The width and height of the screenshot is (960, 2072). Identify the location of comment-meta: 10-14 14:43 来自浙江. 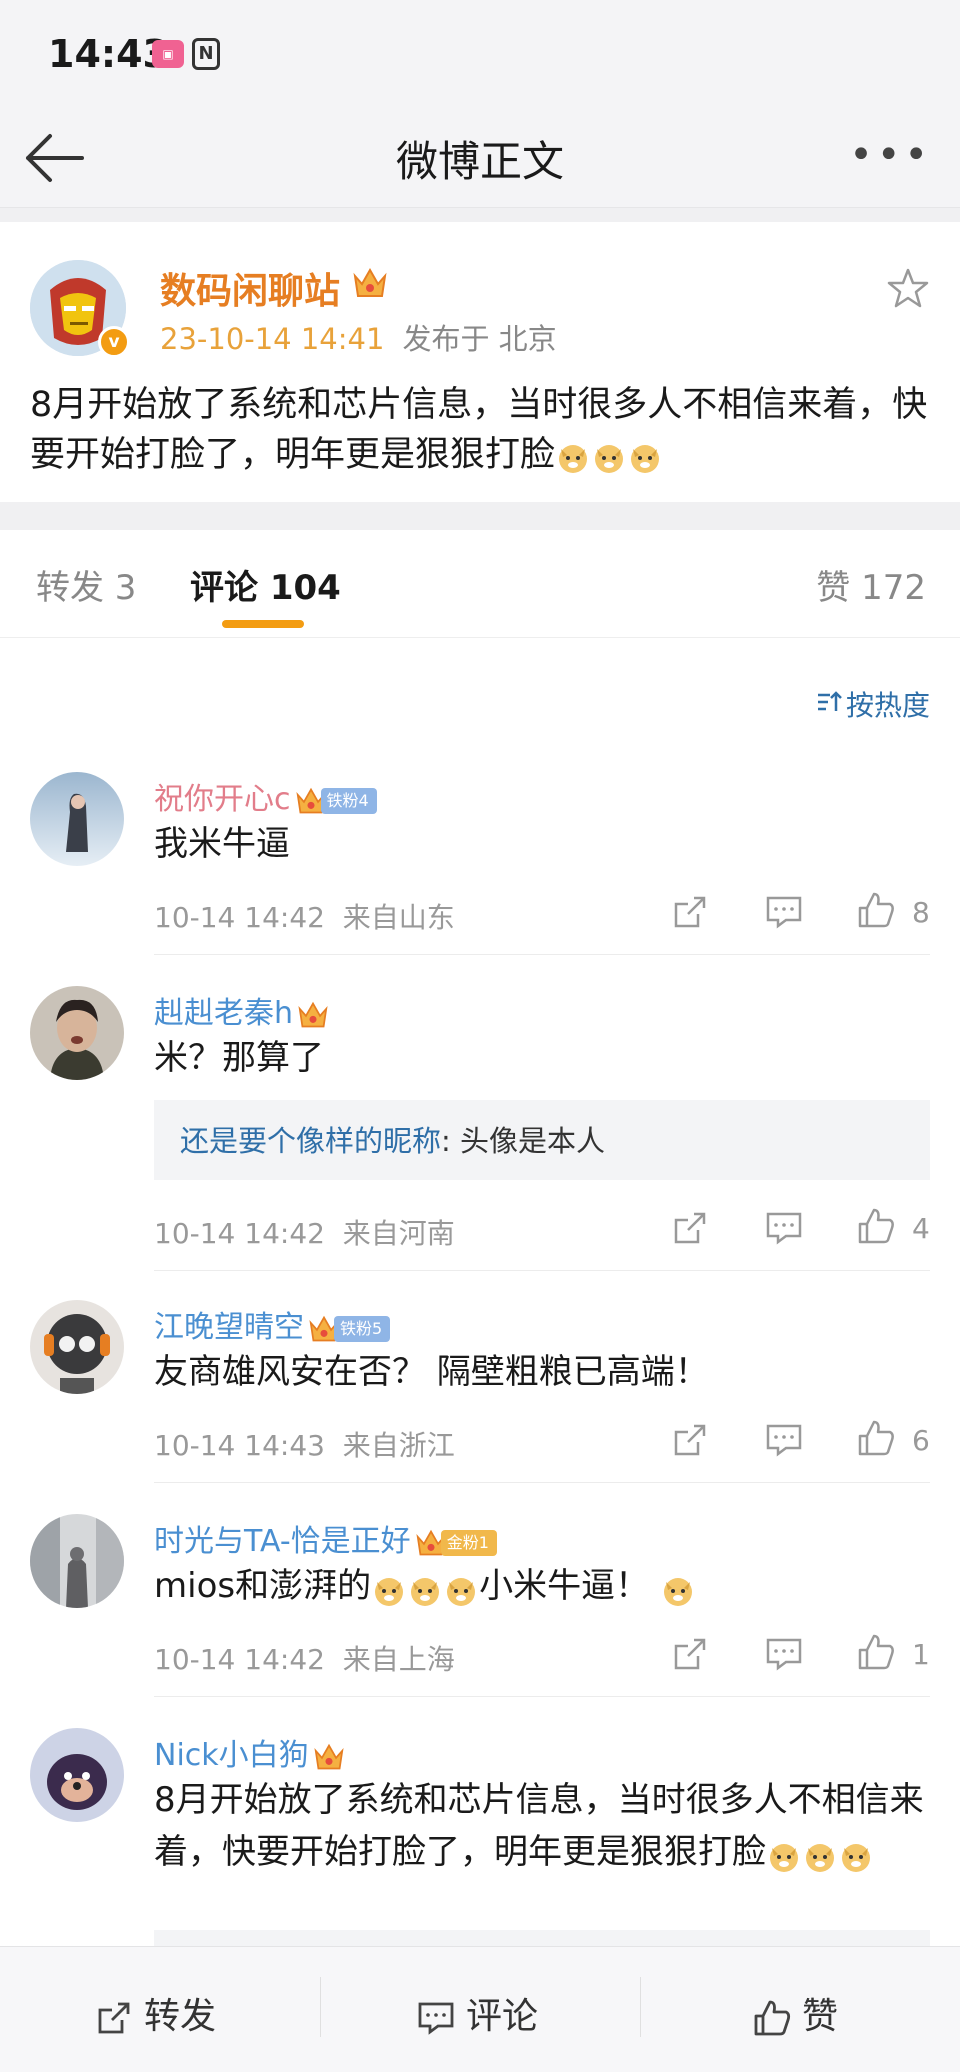
(304, 1444).